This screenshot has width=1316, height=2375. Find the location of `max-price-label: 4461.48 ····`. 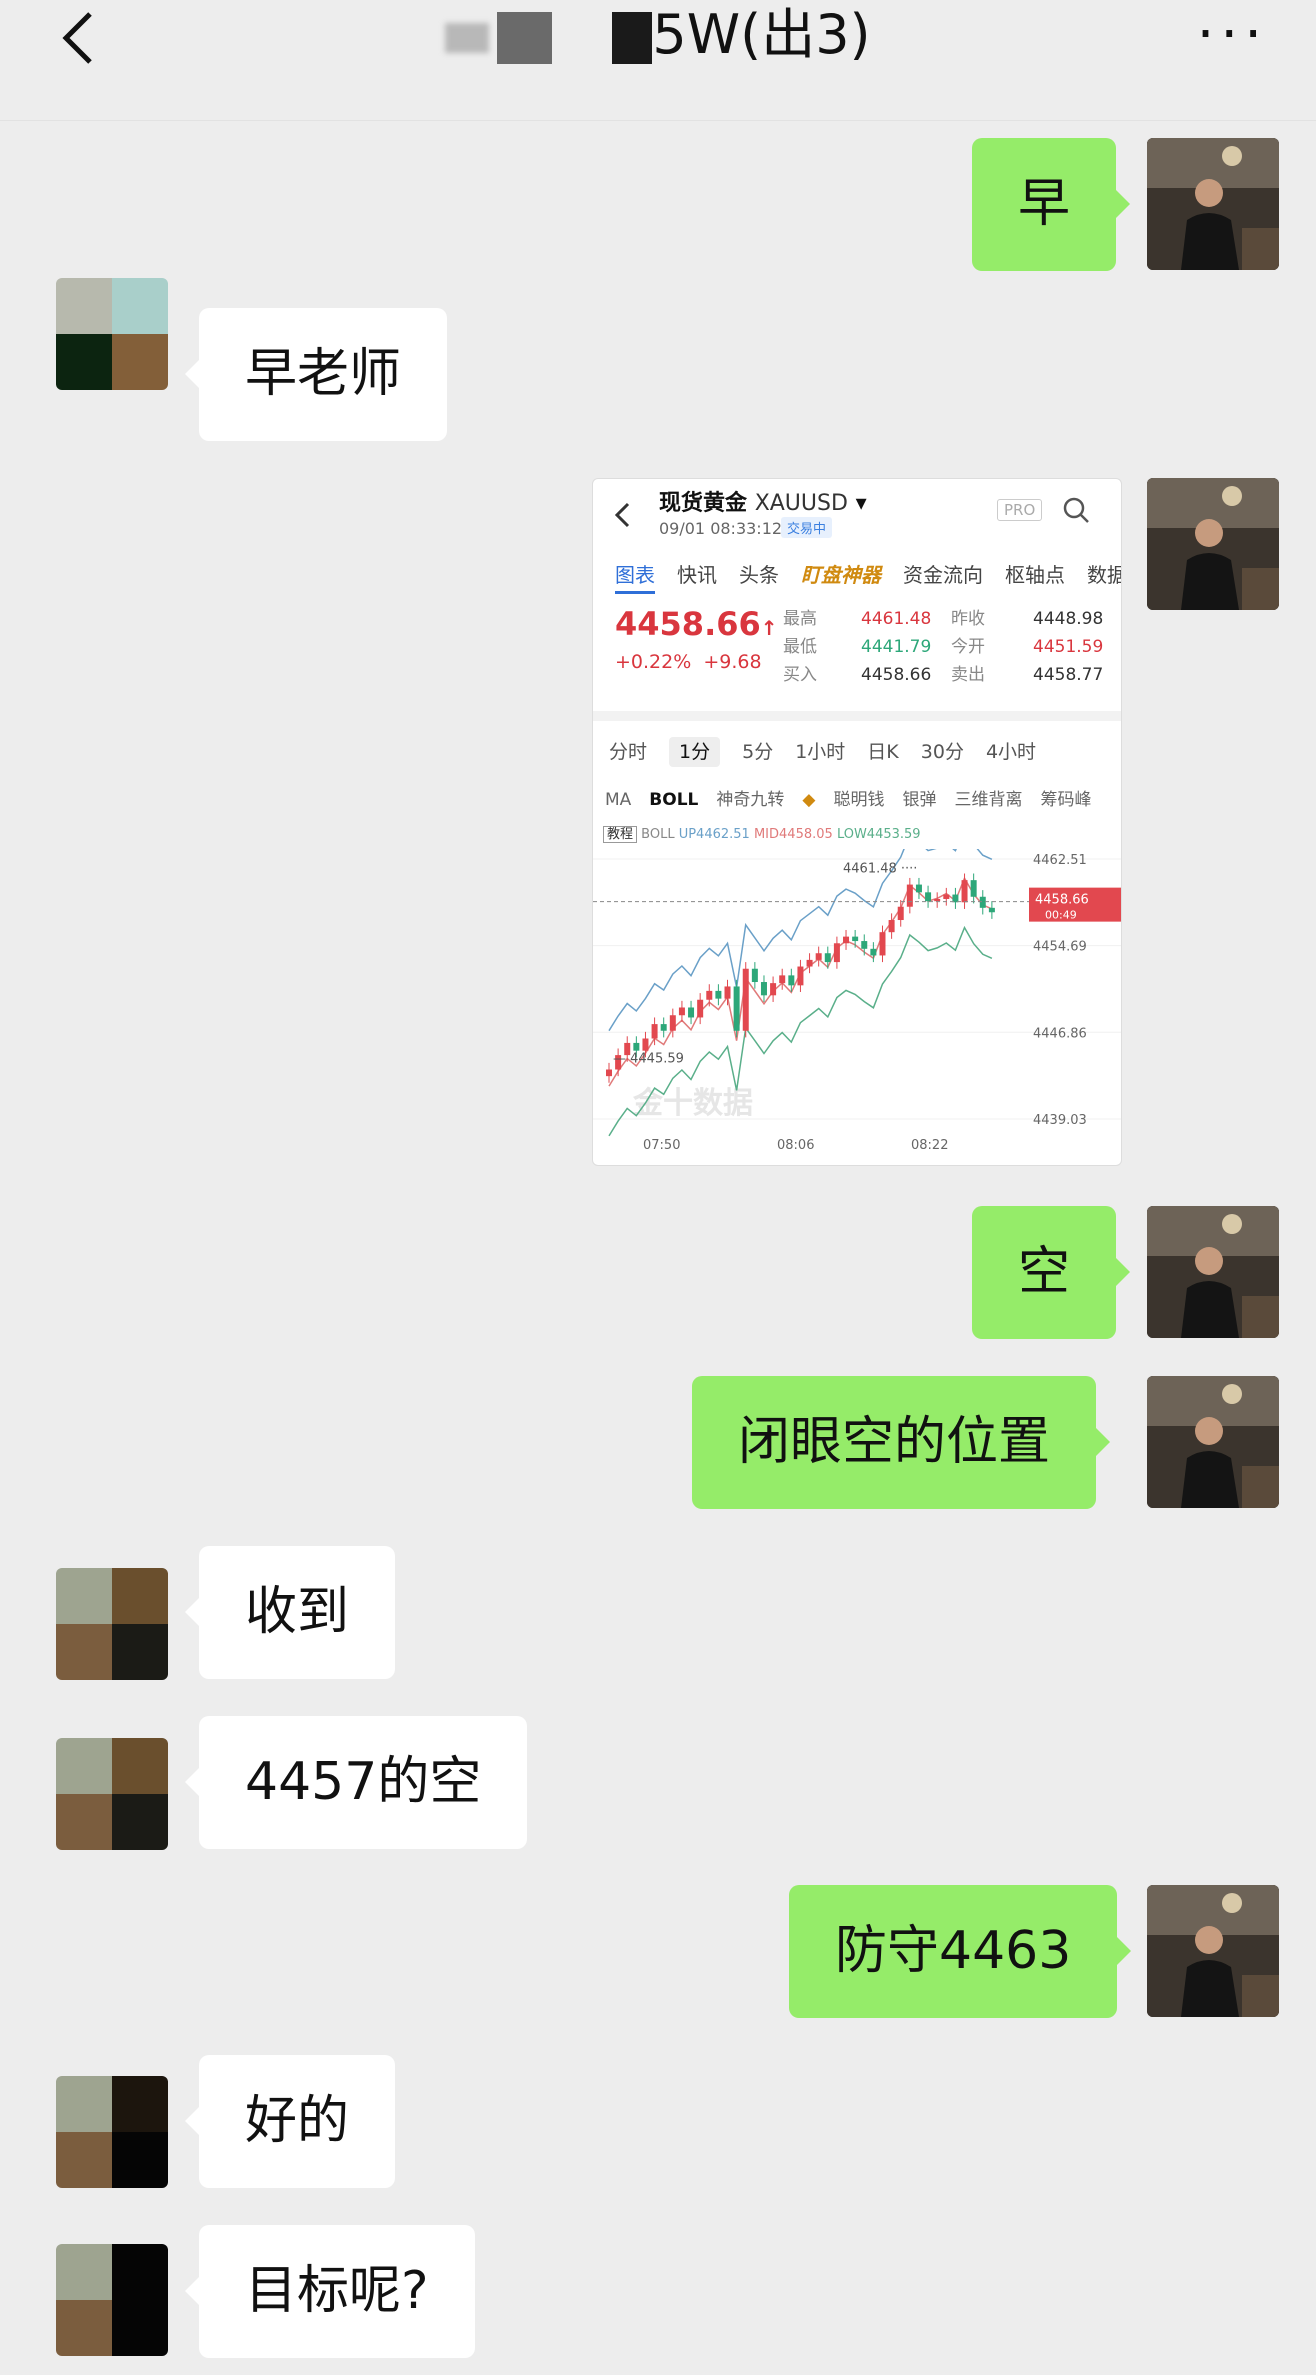

max-price-label: 4461.48 ···· is located at coordinates (880, 868).